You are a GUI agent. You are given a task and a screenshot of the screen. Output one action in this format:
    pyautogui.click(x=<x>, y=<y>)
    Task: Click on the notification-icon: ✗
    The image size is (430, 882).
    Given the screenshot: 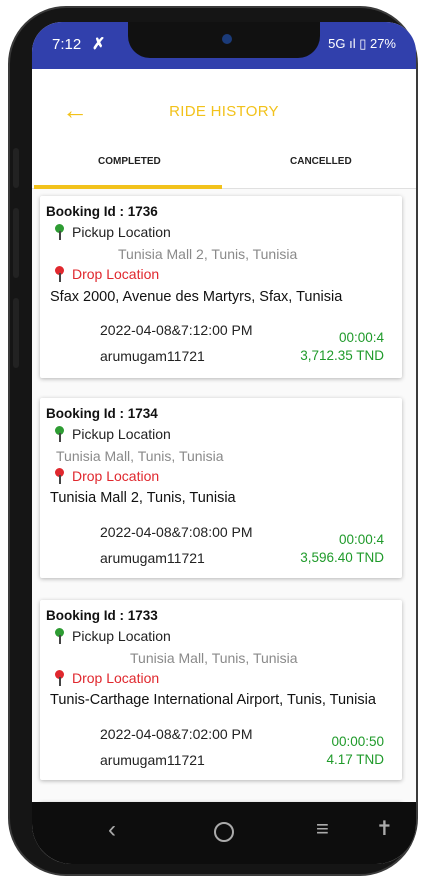 What is the action you would take?
    pyautogui.click(x=99, y=44)
    